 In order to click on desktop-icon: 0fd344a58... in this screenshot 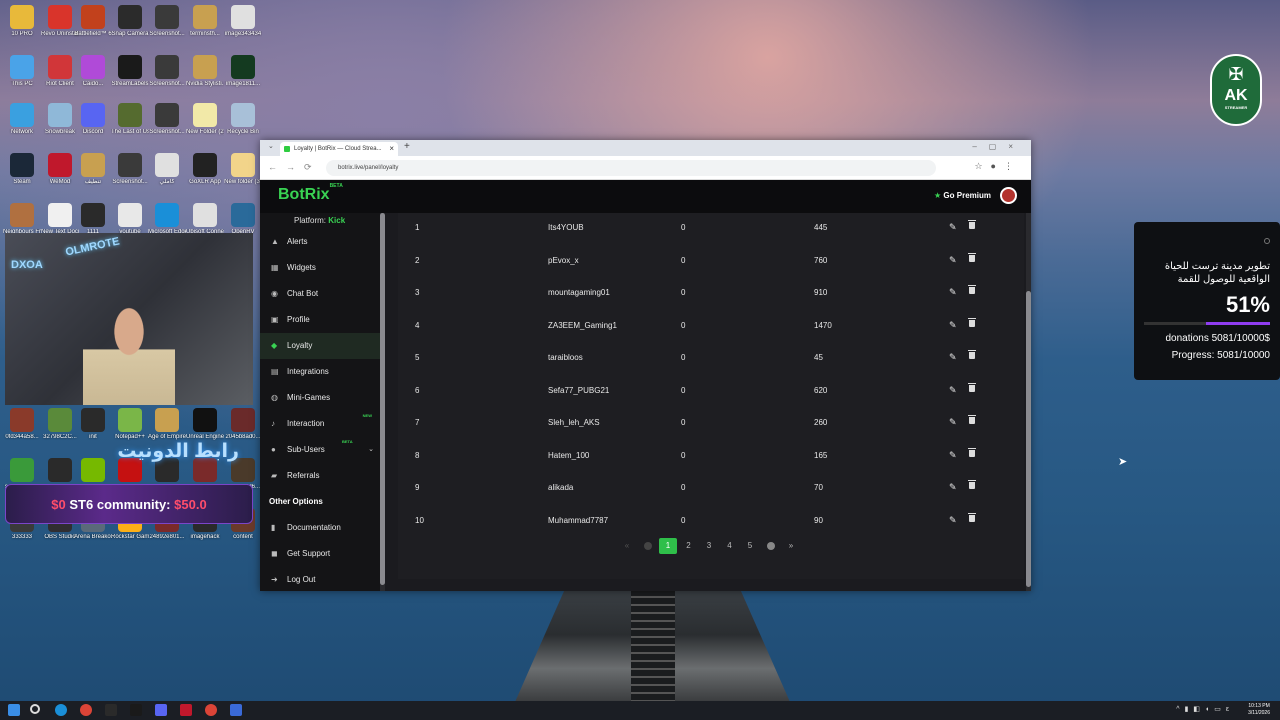, I will do `click(22, 424)`.